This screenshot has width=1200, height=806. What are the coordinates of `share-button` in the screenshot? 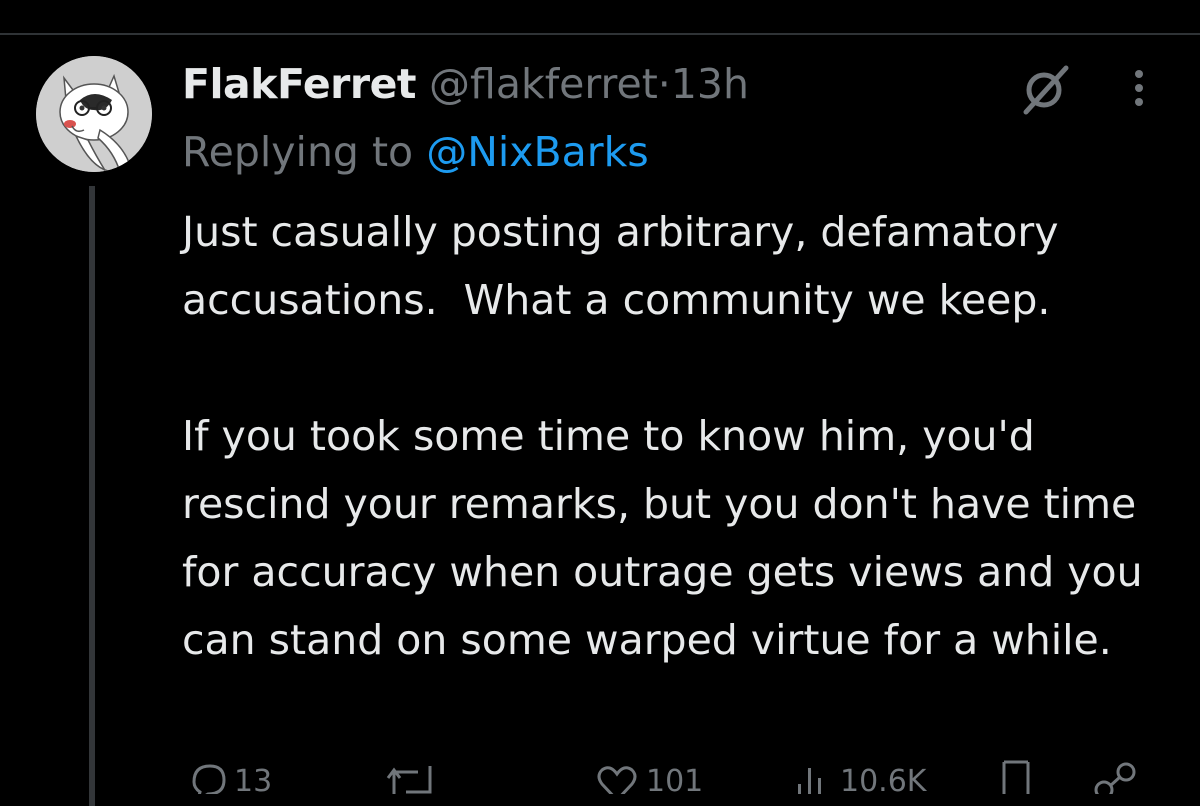 It's located at (1116, 777).